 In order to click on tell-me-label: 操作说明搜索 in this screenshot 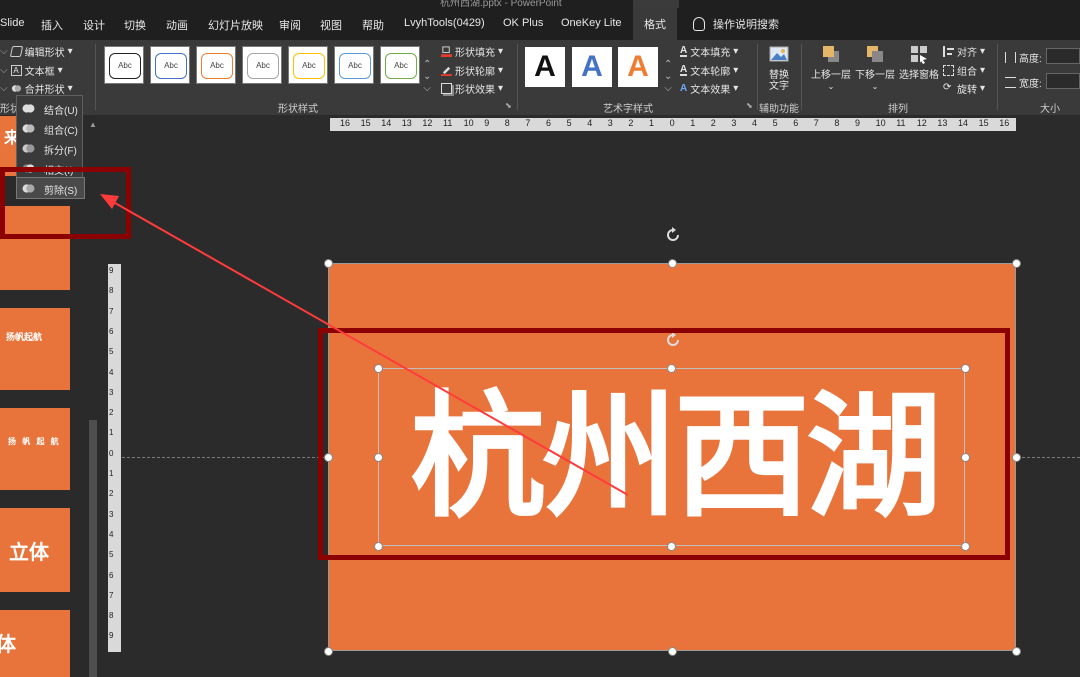, I will do `click(746, 25)`.